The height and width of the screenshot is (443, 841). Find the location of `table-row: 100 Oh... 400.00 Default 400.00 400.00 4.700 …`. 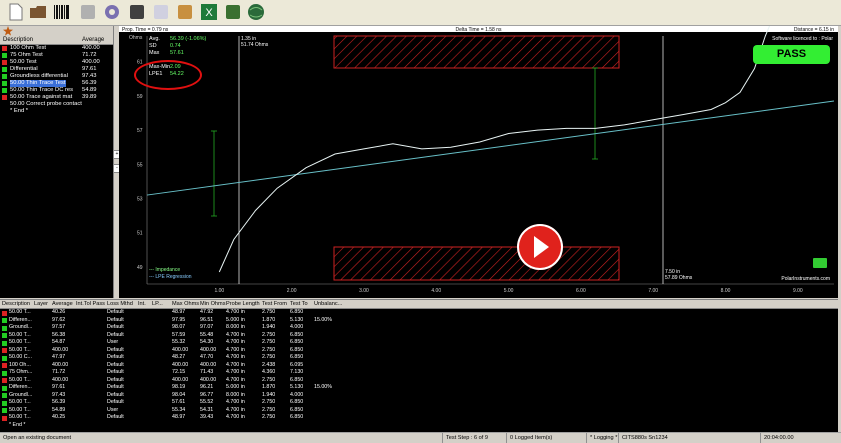

table-row: 100 Oh... 400.00 Default 400.00 400.00 4.700 … is located at coordinates (419, 366).